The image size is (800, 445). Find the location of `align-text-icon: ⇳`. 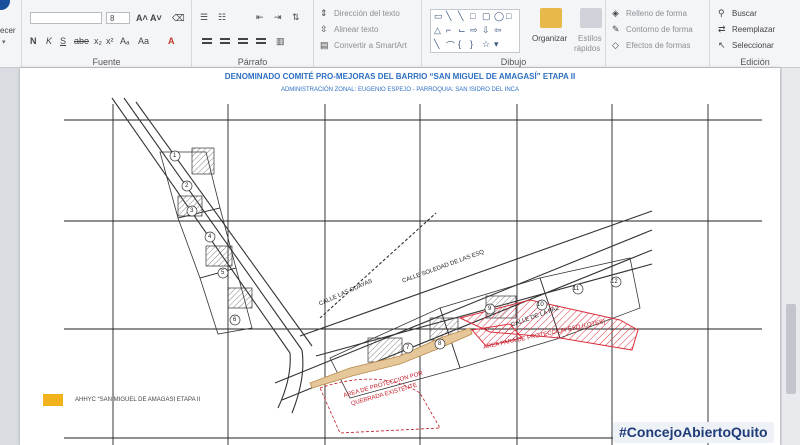

align-text-icon: ⇳ is located at coordinates (324, 29).